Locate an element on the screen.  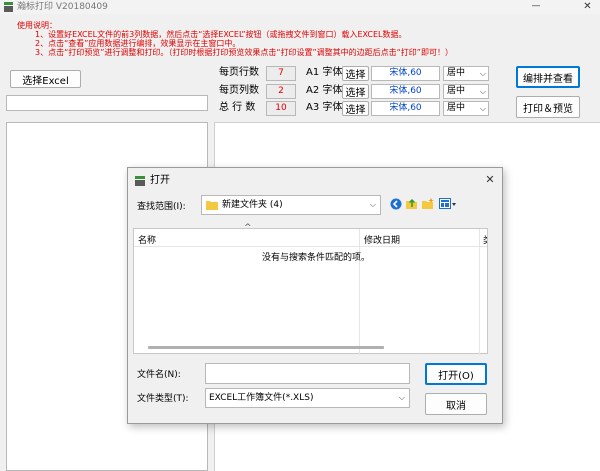
total-rows-value: 10 is located at coordinates (281, 108).